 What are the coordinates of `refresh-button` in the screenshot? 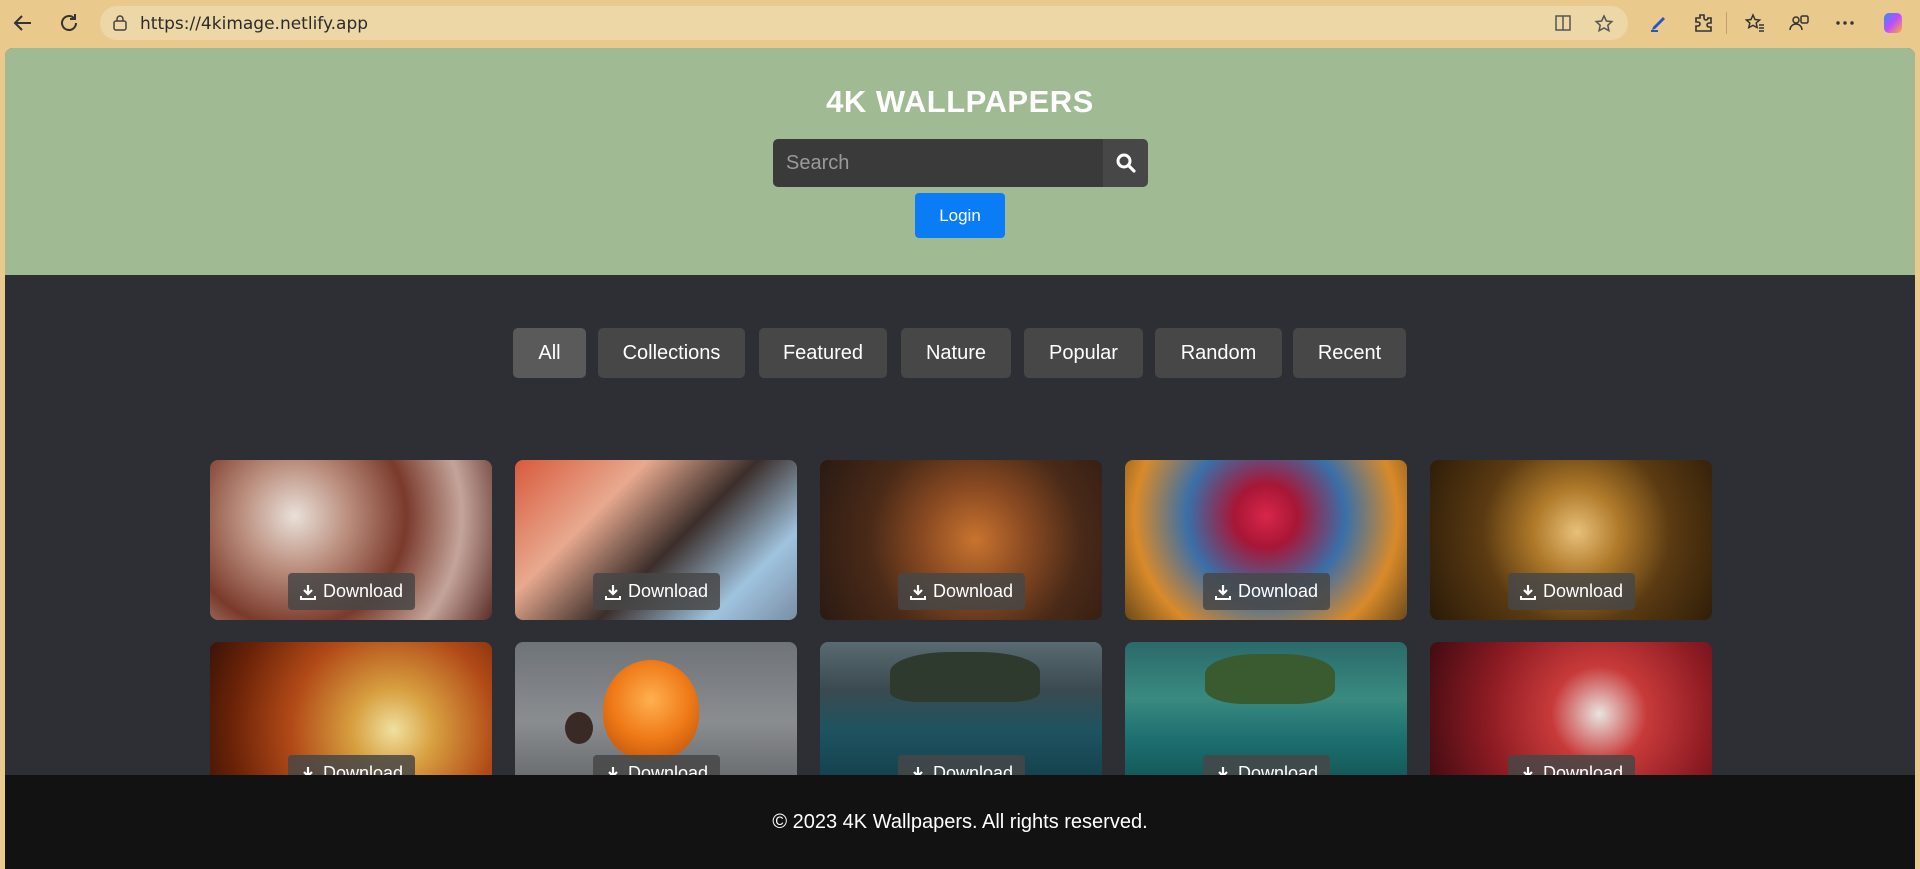 It's located at (69, 23).